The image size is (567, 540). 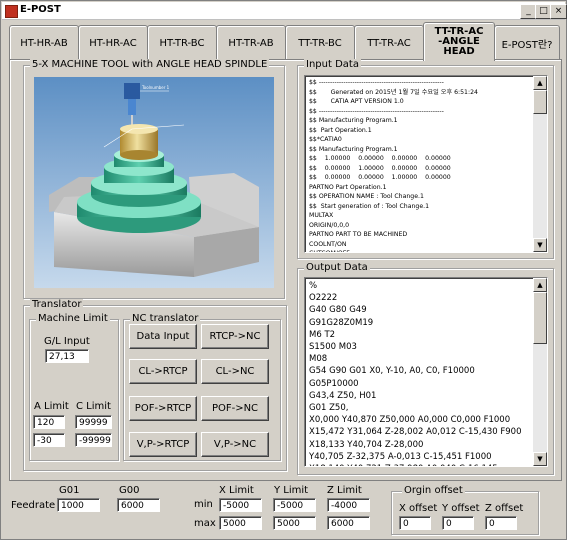 I want to click on output-data-line: Y40,705 Z-32,375 A-0,013 C-15,451 F1000, so click(x=400, y=456).